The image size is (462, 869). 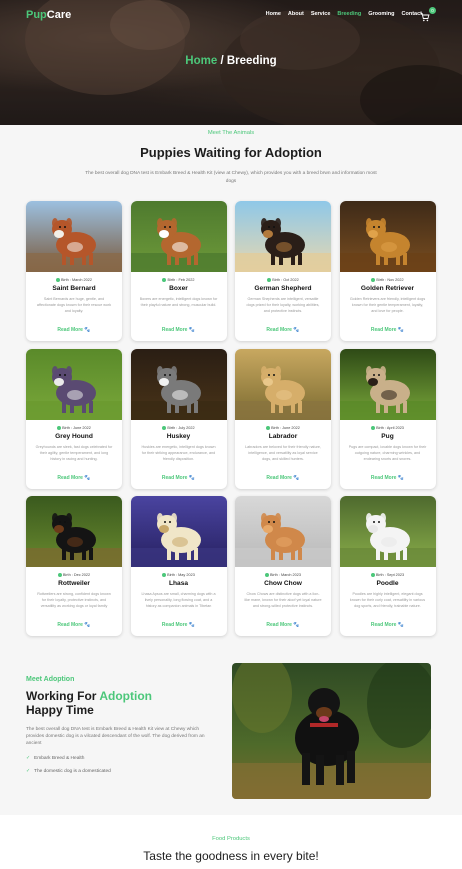 I want to click on lhasa-photo, so click(x=178, y=531).